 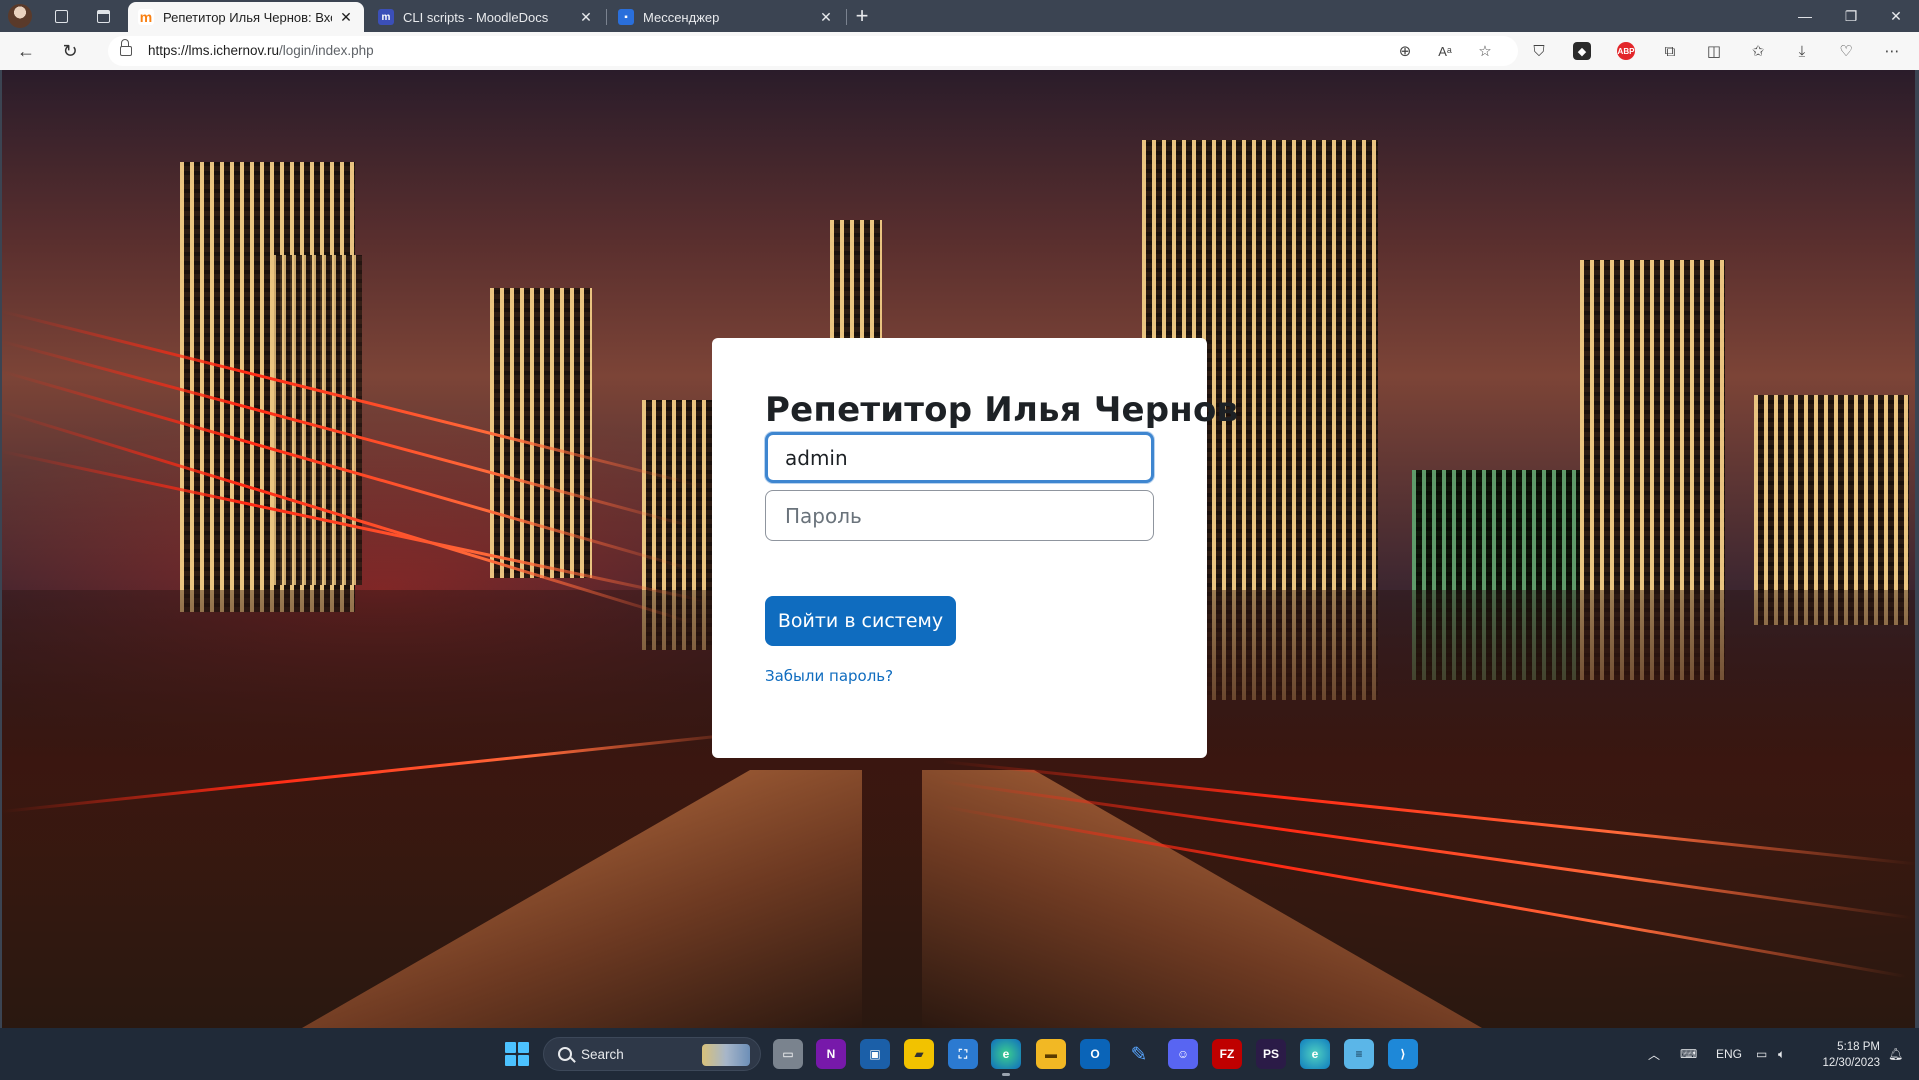 I want to click on tab-messenger: ▪ Мессенджер ✕, so click(x=726, y=17).